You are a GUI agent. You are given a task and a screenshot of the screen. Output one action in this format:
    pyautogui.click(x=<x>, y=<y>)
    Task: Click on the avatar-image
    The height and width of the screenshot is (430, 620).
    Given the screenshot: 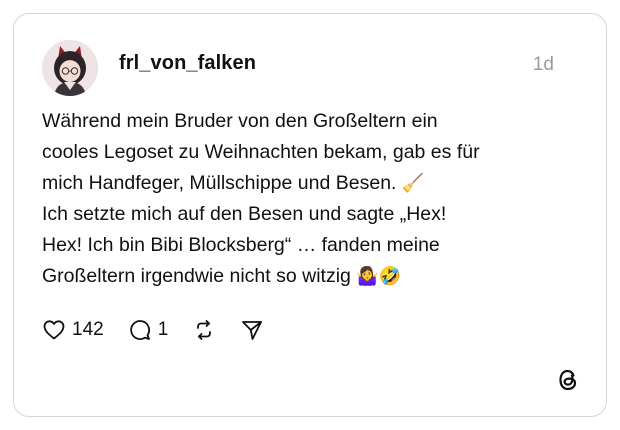 What is the action you would take?
    pyautogui.click(x=70, y=68)
    